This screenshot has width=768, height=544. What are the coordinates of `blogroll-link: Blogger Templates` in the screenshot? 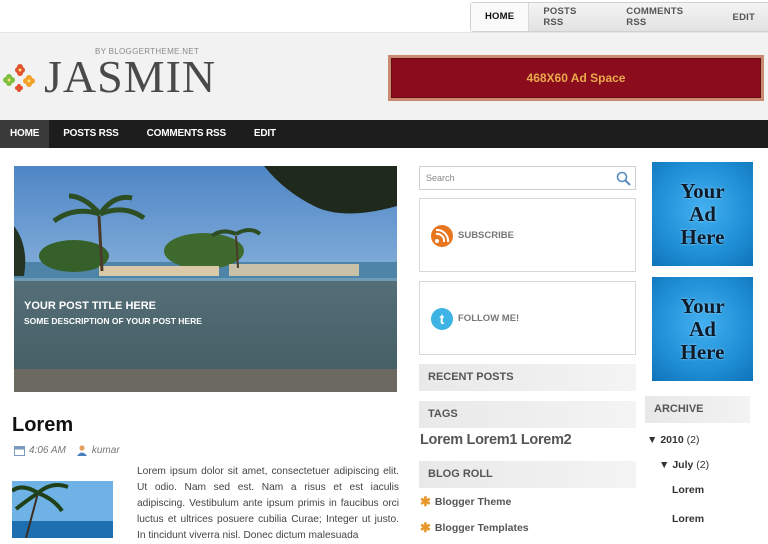 It's located at (482, 528).